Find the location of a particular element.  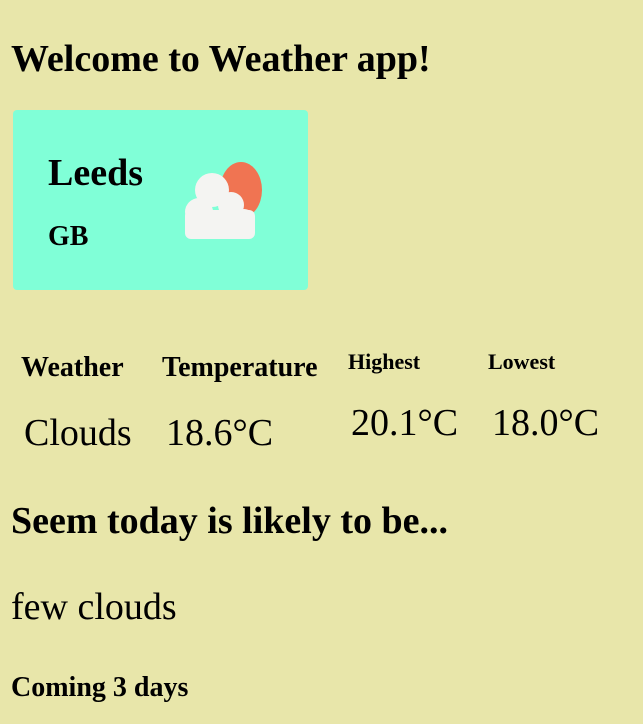

weather-description: few clouds is located at coordinates (94, 607).